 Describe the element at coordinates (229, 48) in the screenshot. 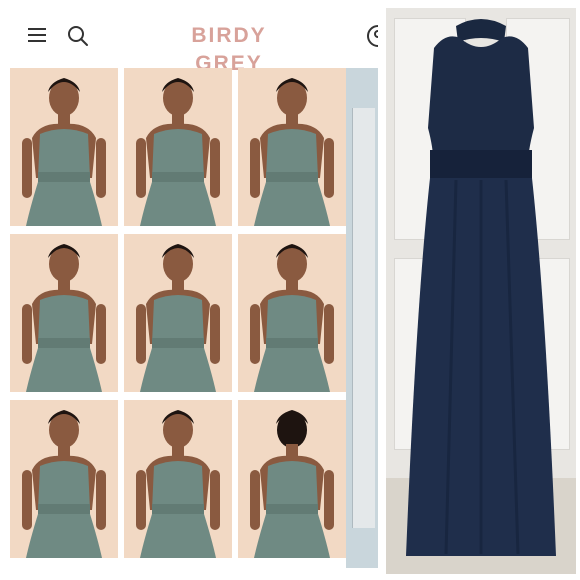

I see `brand-logo: BIRDY GREY` at that location.